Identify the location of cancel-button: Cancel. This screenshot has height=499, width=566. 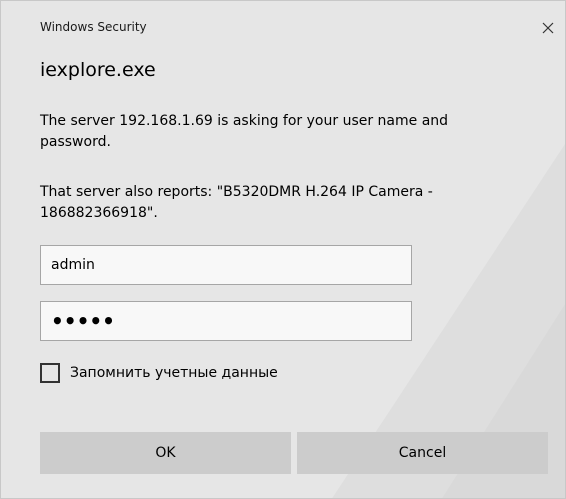
(422, 453).